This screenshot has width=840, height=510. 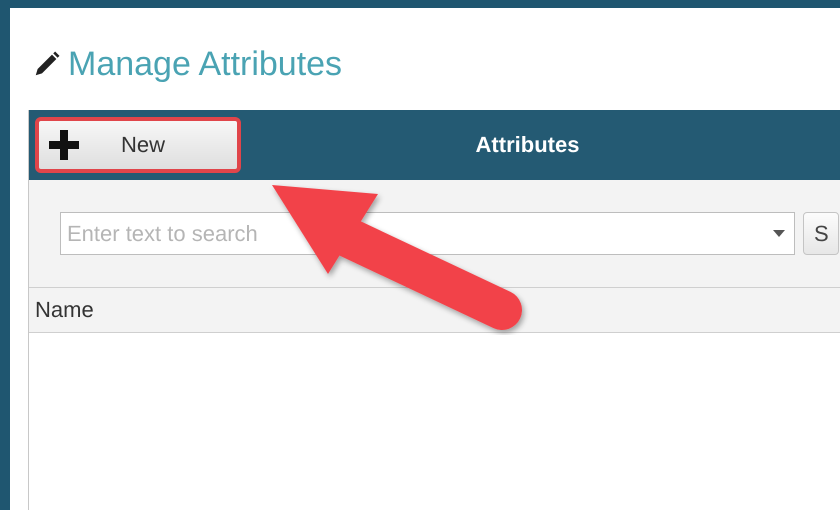 What do you see at coordinates (821, 233) in the screenshot?
I see `search-button: S` at bounding box center [821, 233].